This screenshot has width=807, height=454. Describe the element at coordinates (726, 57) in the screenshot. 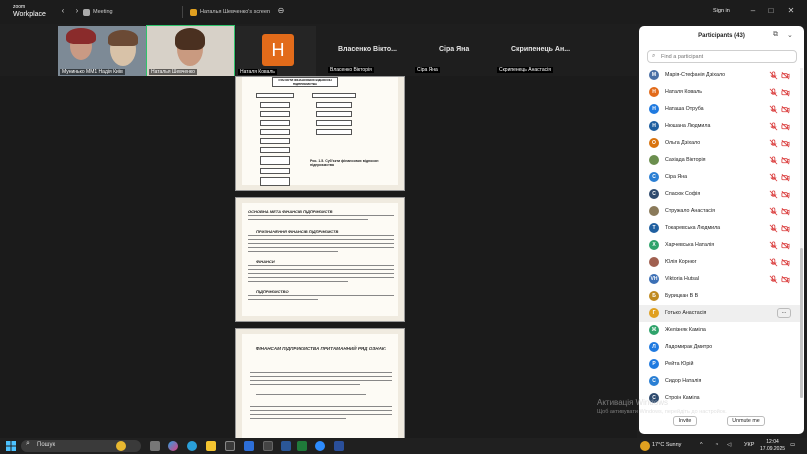

I see `search-input` at that location.